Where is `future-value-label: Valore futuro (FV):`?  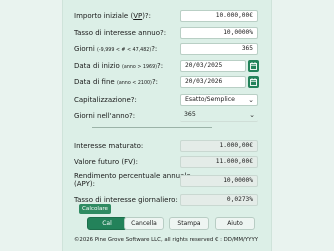
future-value-label: Valore futuro (FV): is located at coordinates (106, 162).